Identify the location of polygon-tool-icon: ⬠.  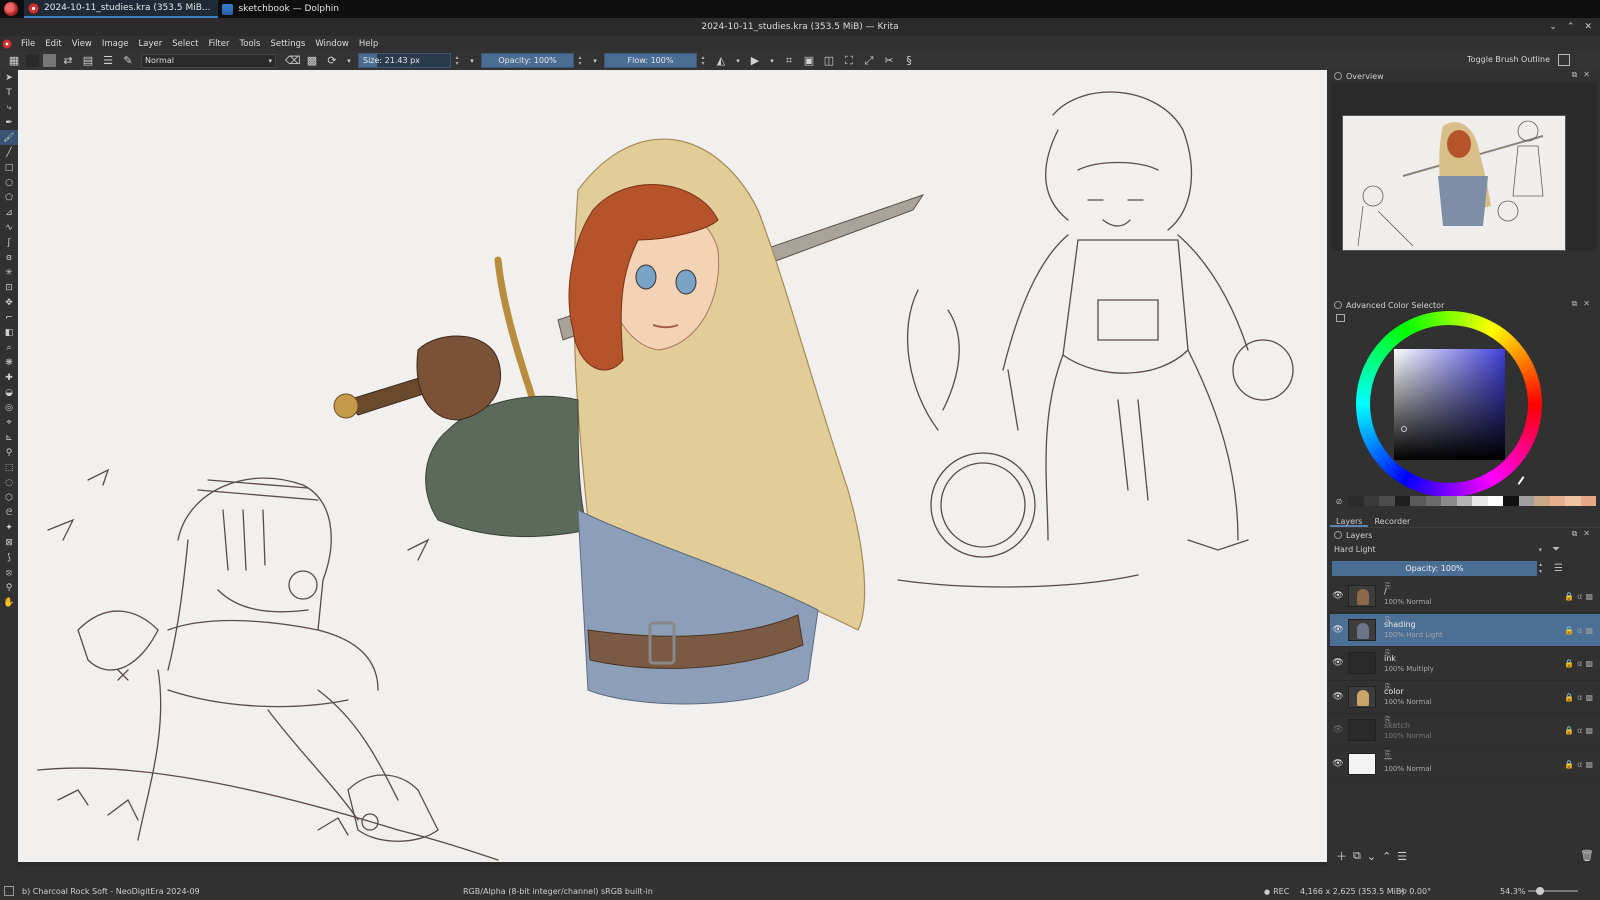
(9, 197).